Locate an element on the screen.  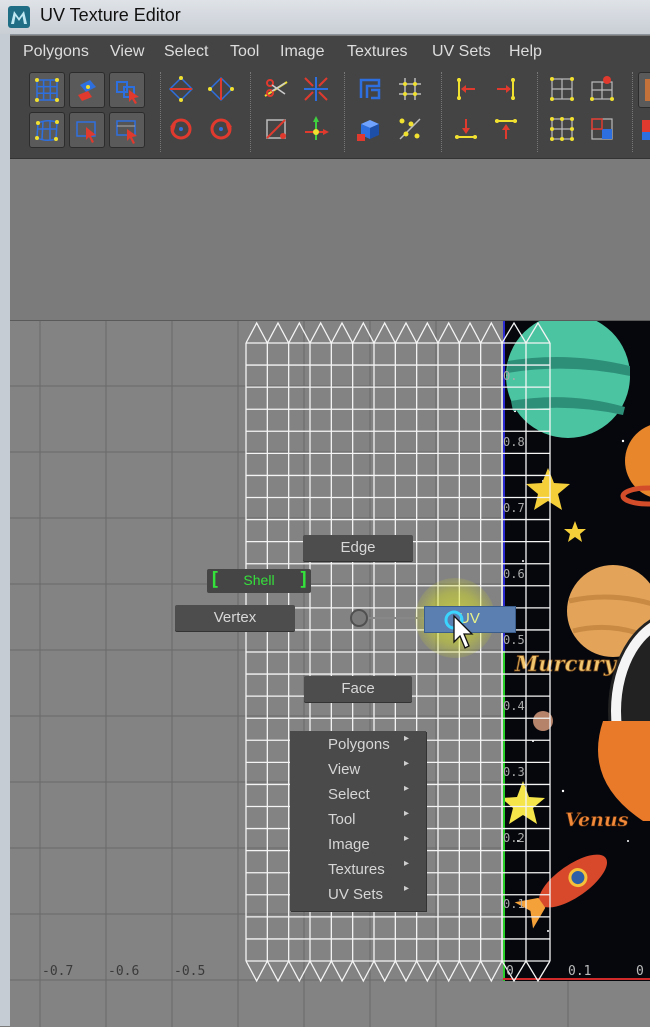
convert-selection-icon is located at coordinates (602, 129).